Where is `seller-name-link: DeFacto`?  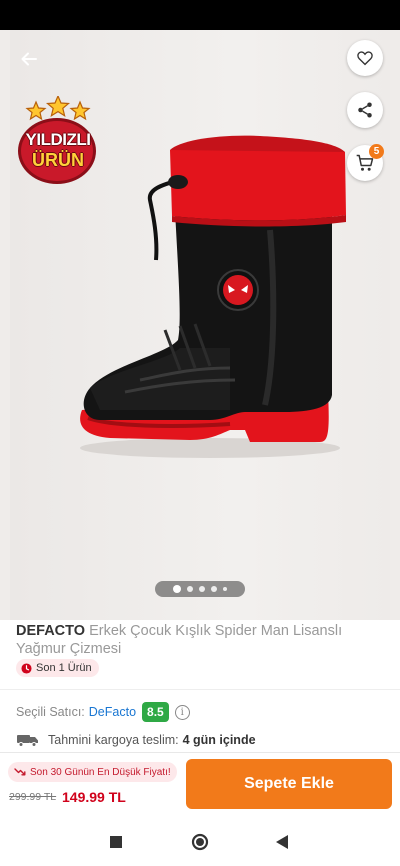
seller-name-link: DeFacto is located at coordinates (112, 712).